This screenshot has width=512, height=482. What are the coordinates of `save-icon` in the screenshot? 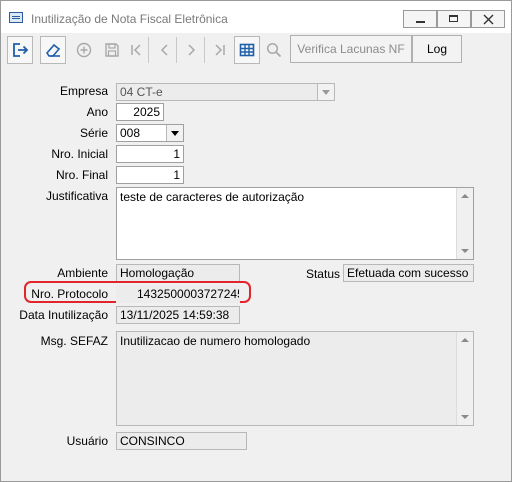 It's located at (112, 50).